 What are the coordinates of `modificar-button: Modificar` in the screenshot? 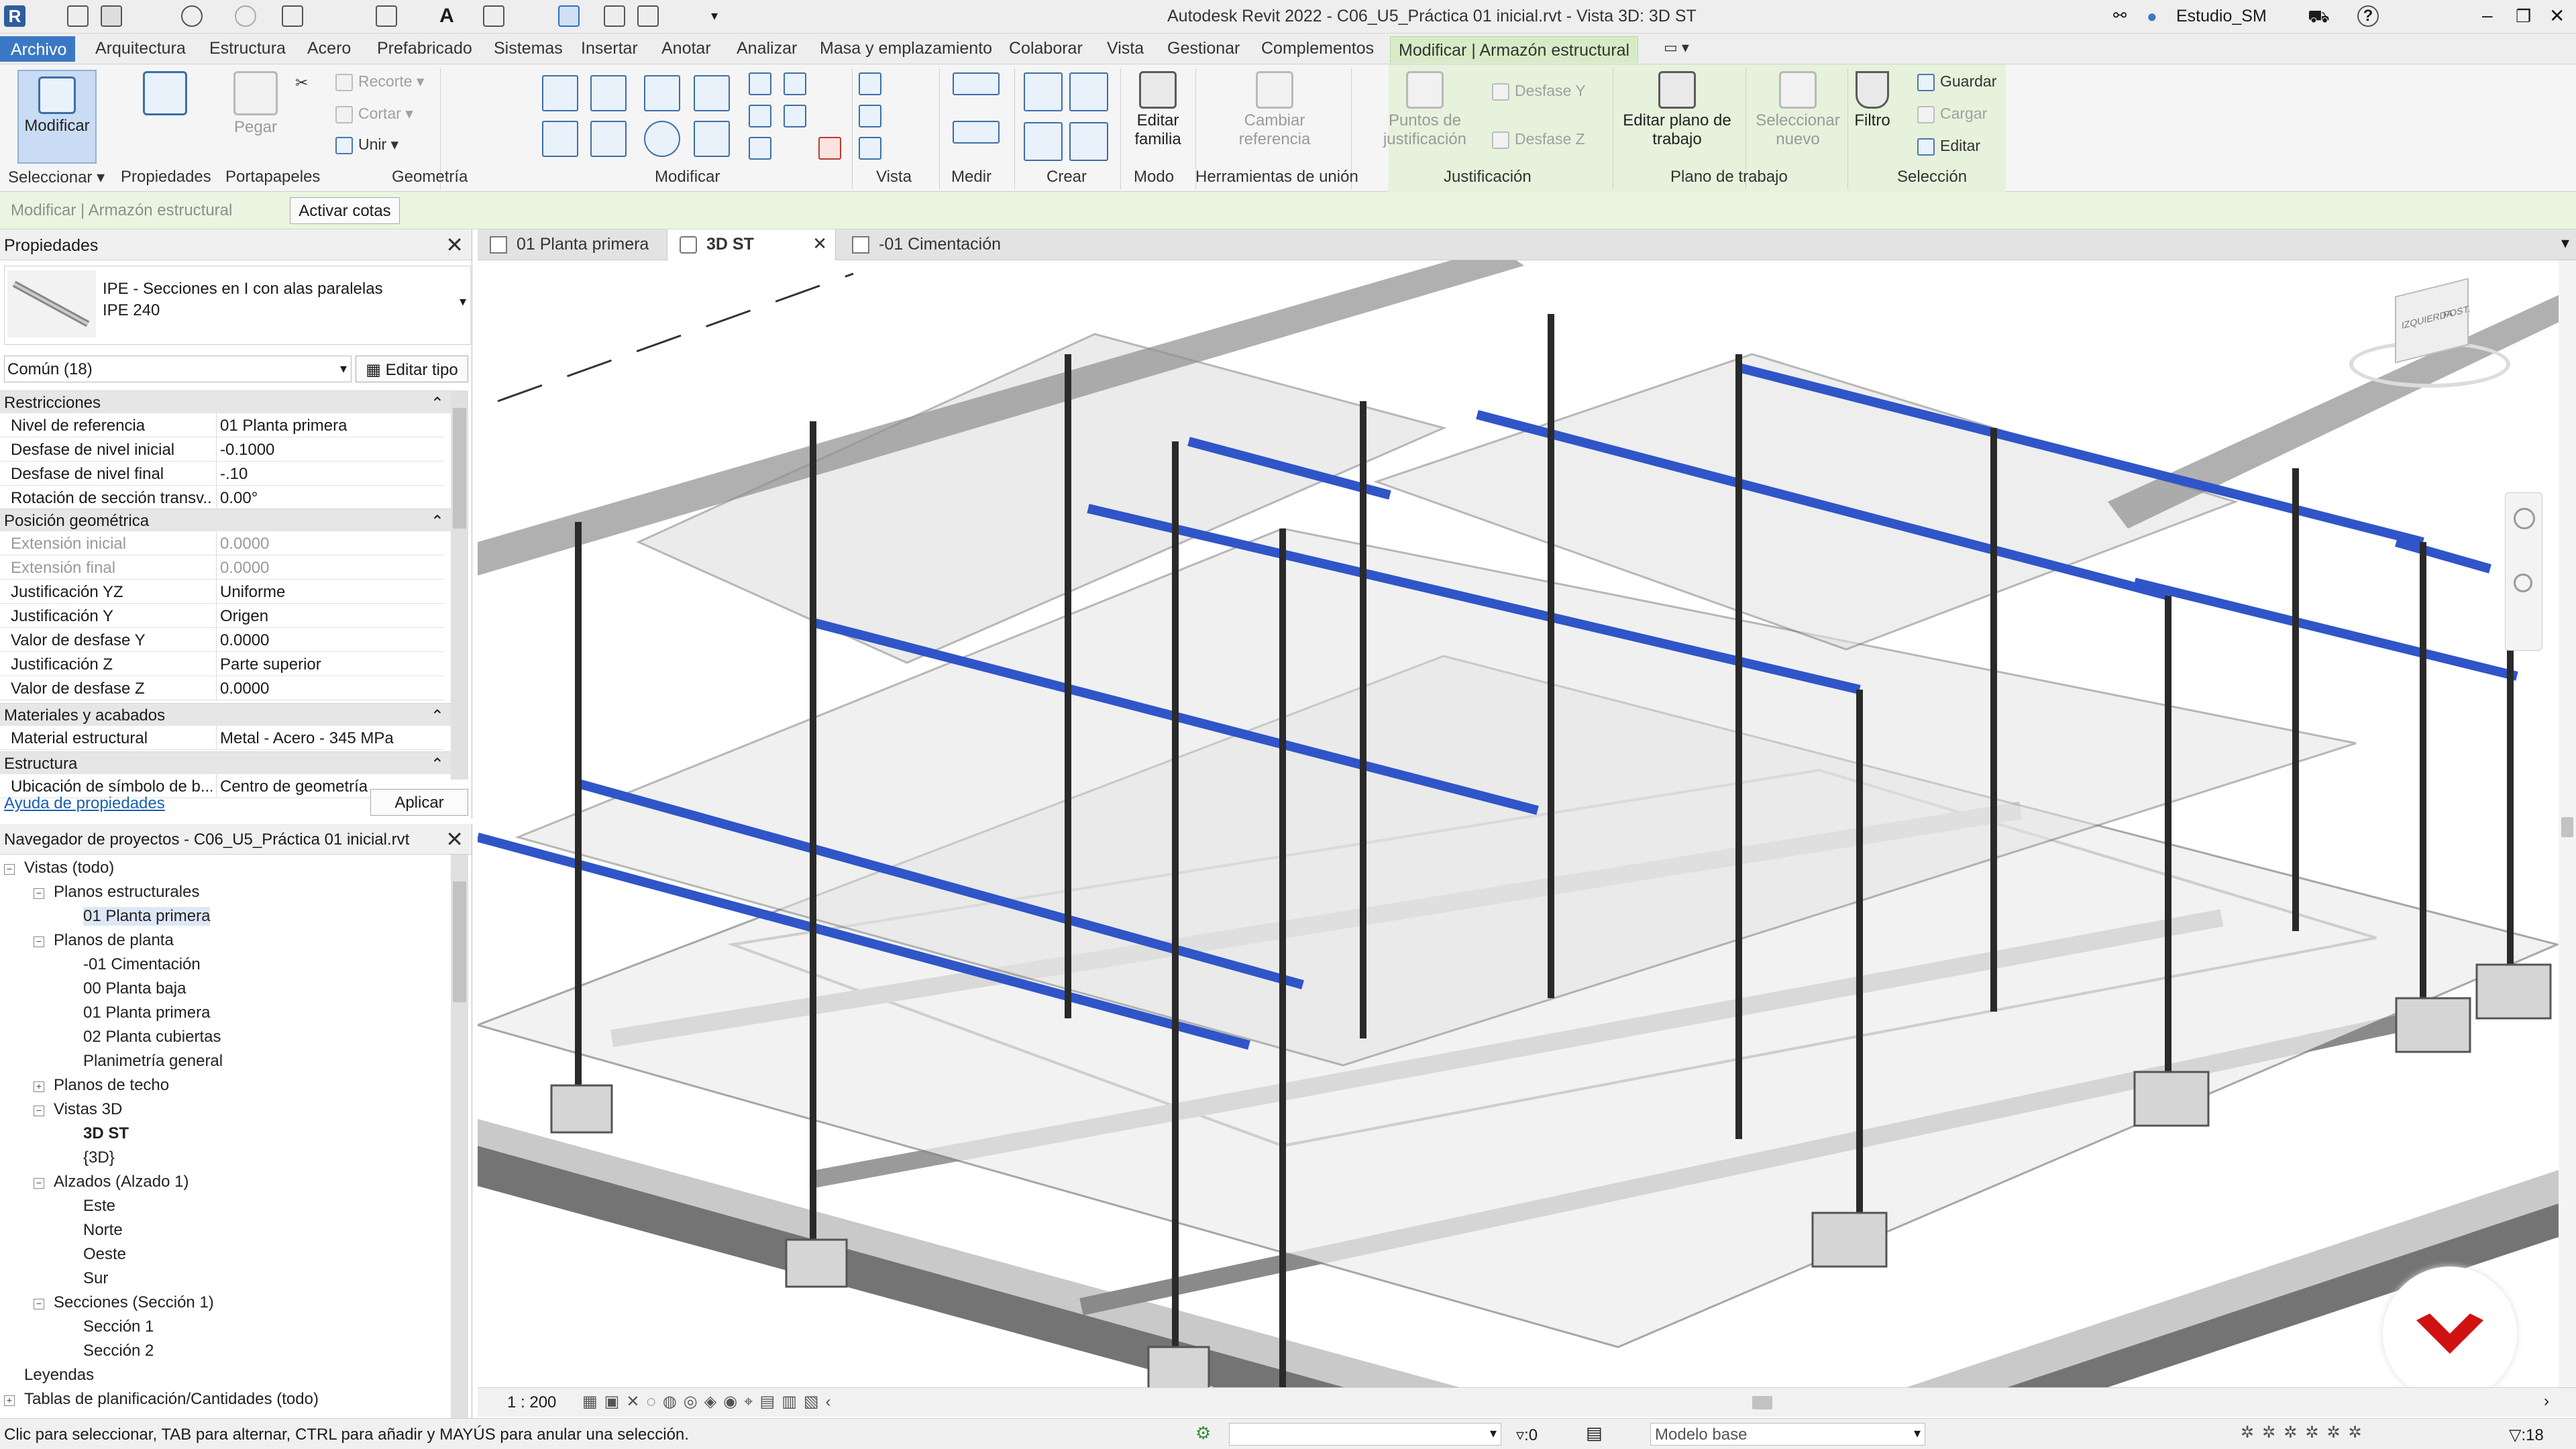 It's located at (57, 117).